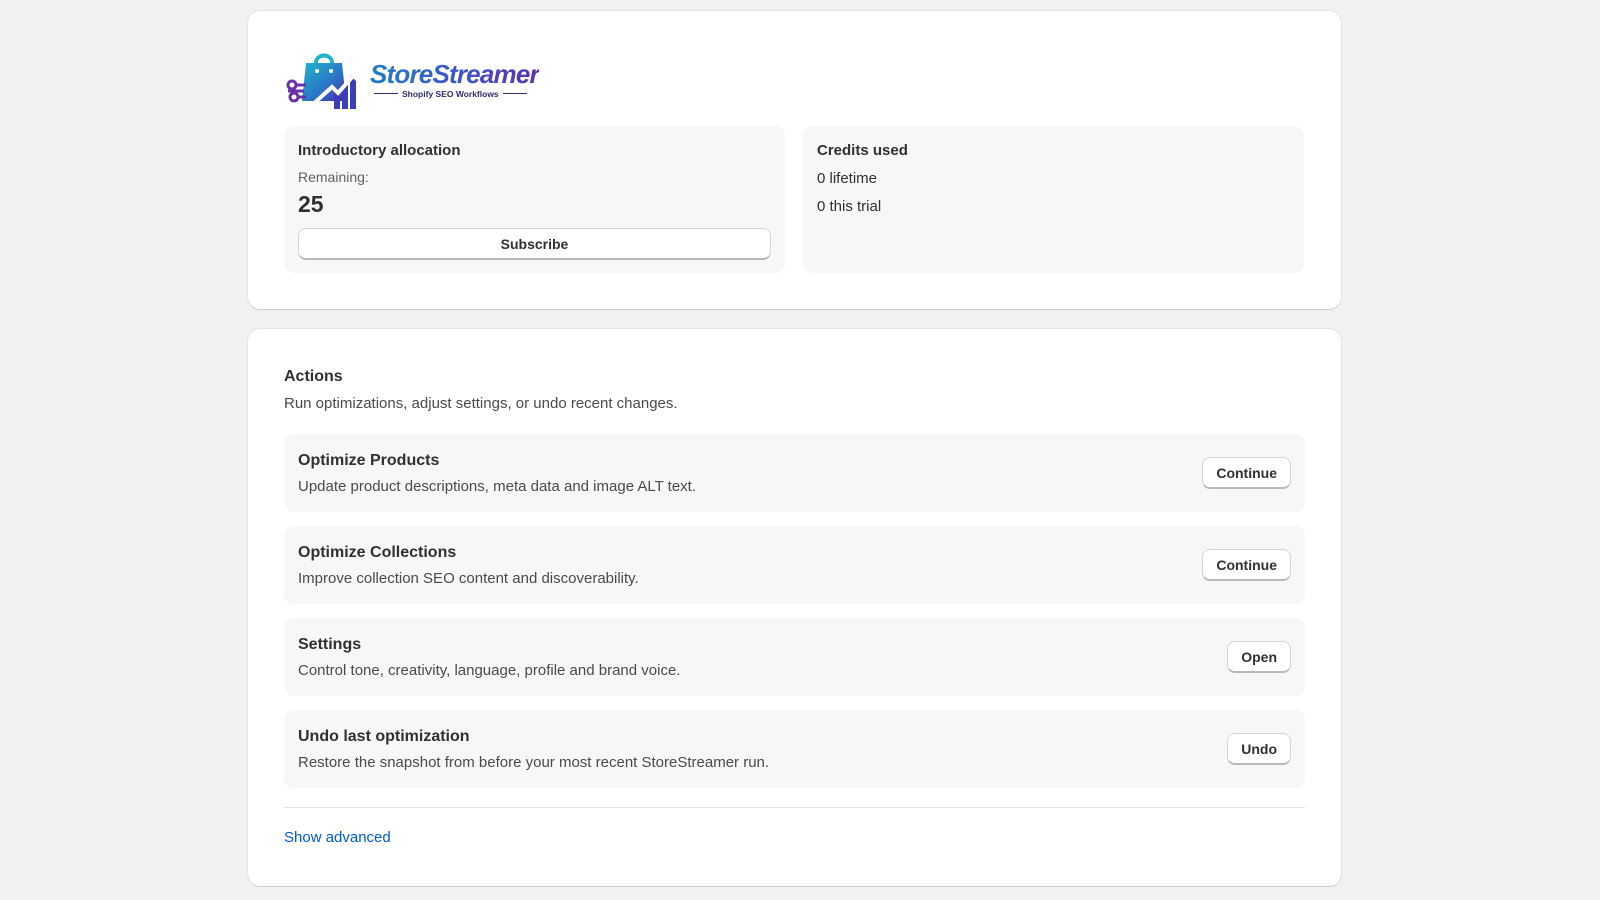  What do you see at coordinates (311, 204) in the screenshot?
I see `remaining-value: 25` at bounding box center [311, 204].